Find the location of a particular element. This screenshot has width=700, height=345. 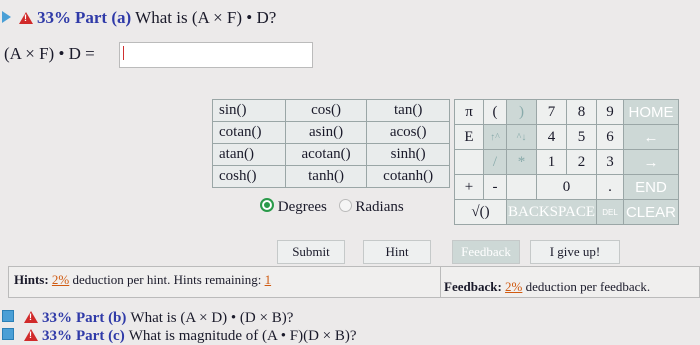

key-blank is located at coordinates (469, 162).